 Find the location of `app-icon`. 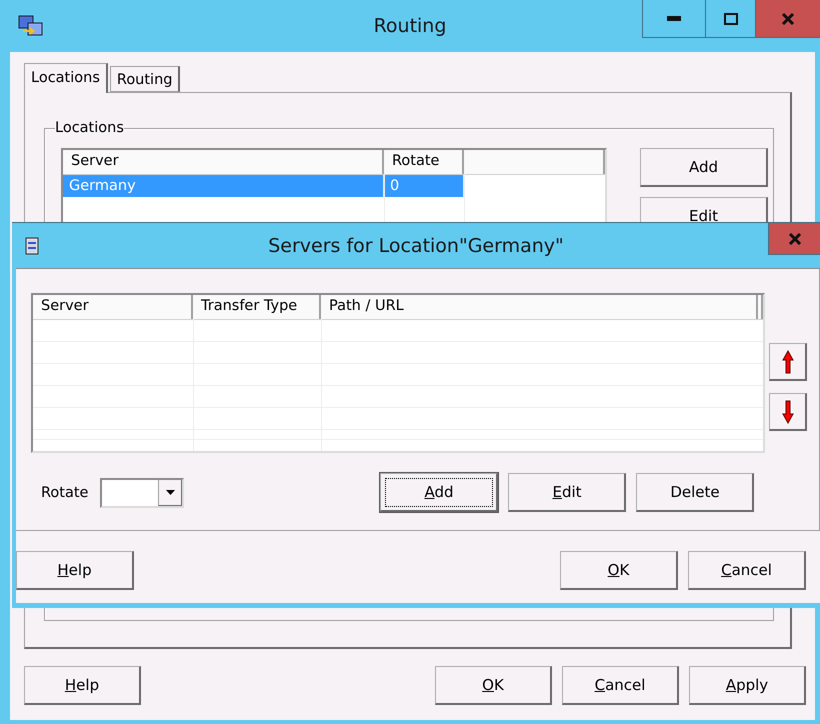

app-icon is located at coordinates (31, 26).